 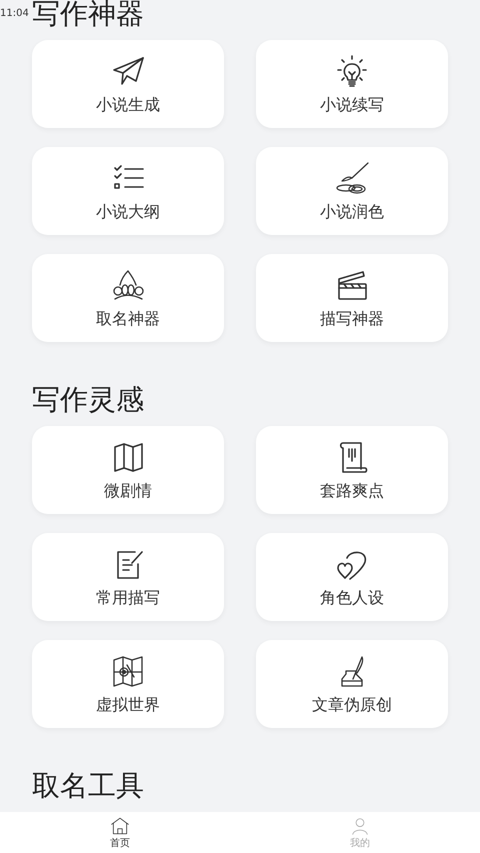 What do you see at coordinates (88, 400) in the screenshot?
I see `section-title: 写作灵感` at bounding box center [88, 400].